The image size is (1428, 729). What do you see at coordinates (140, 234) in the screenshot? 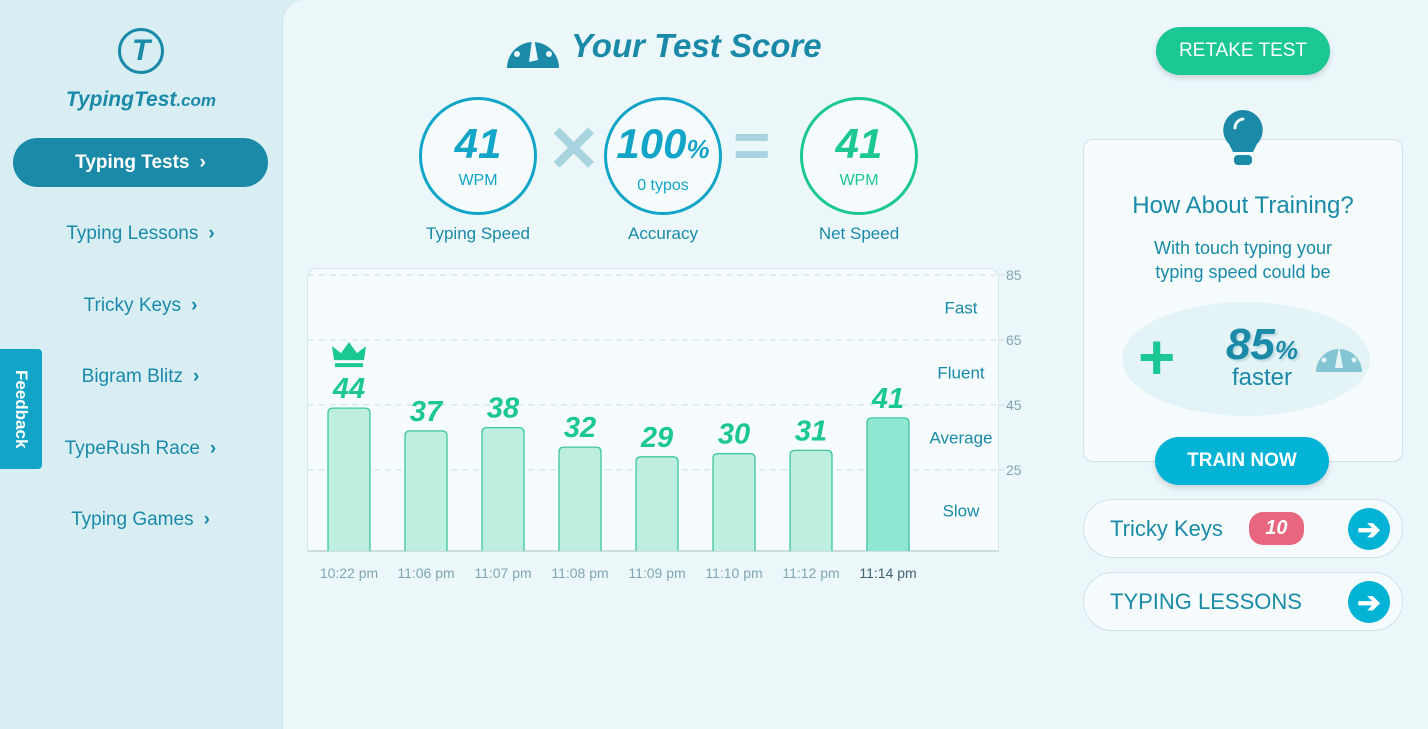
I see `sidebar-item-typing-lessons: Typing Lessons ›` at bounding box center [140, 234].